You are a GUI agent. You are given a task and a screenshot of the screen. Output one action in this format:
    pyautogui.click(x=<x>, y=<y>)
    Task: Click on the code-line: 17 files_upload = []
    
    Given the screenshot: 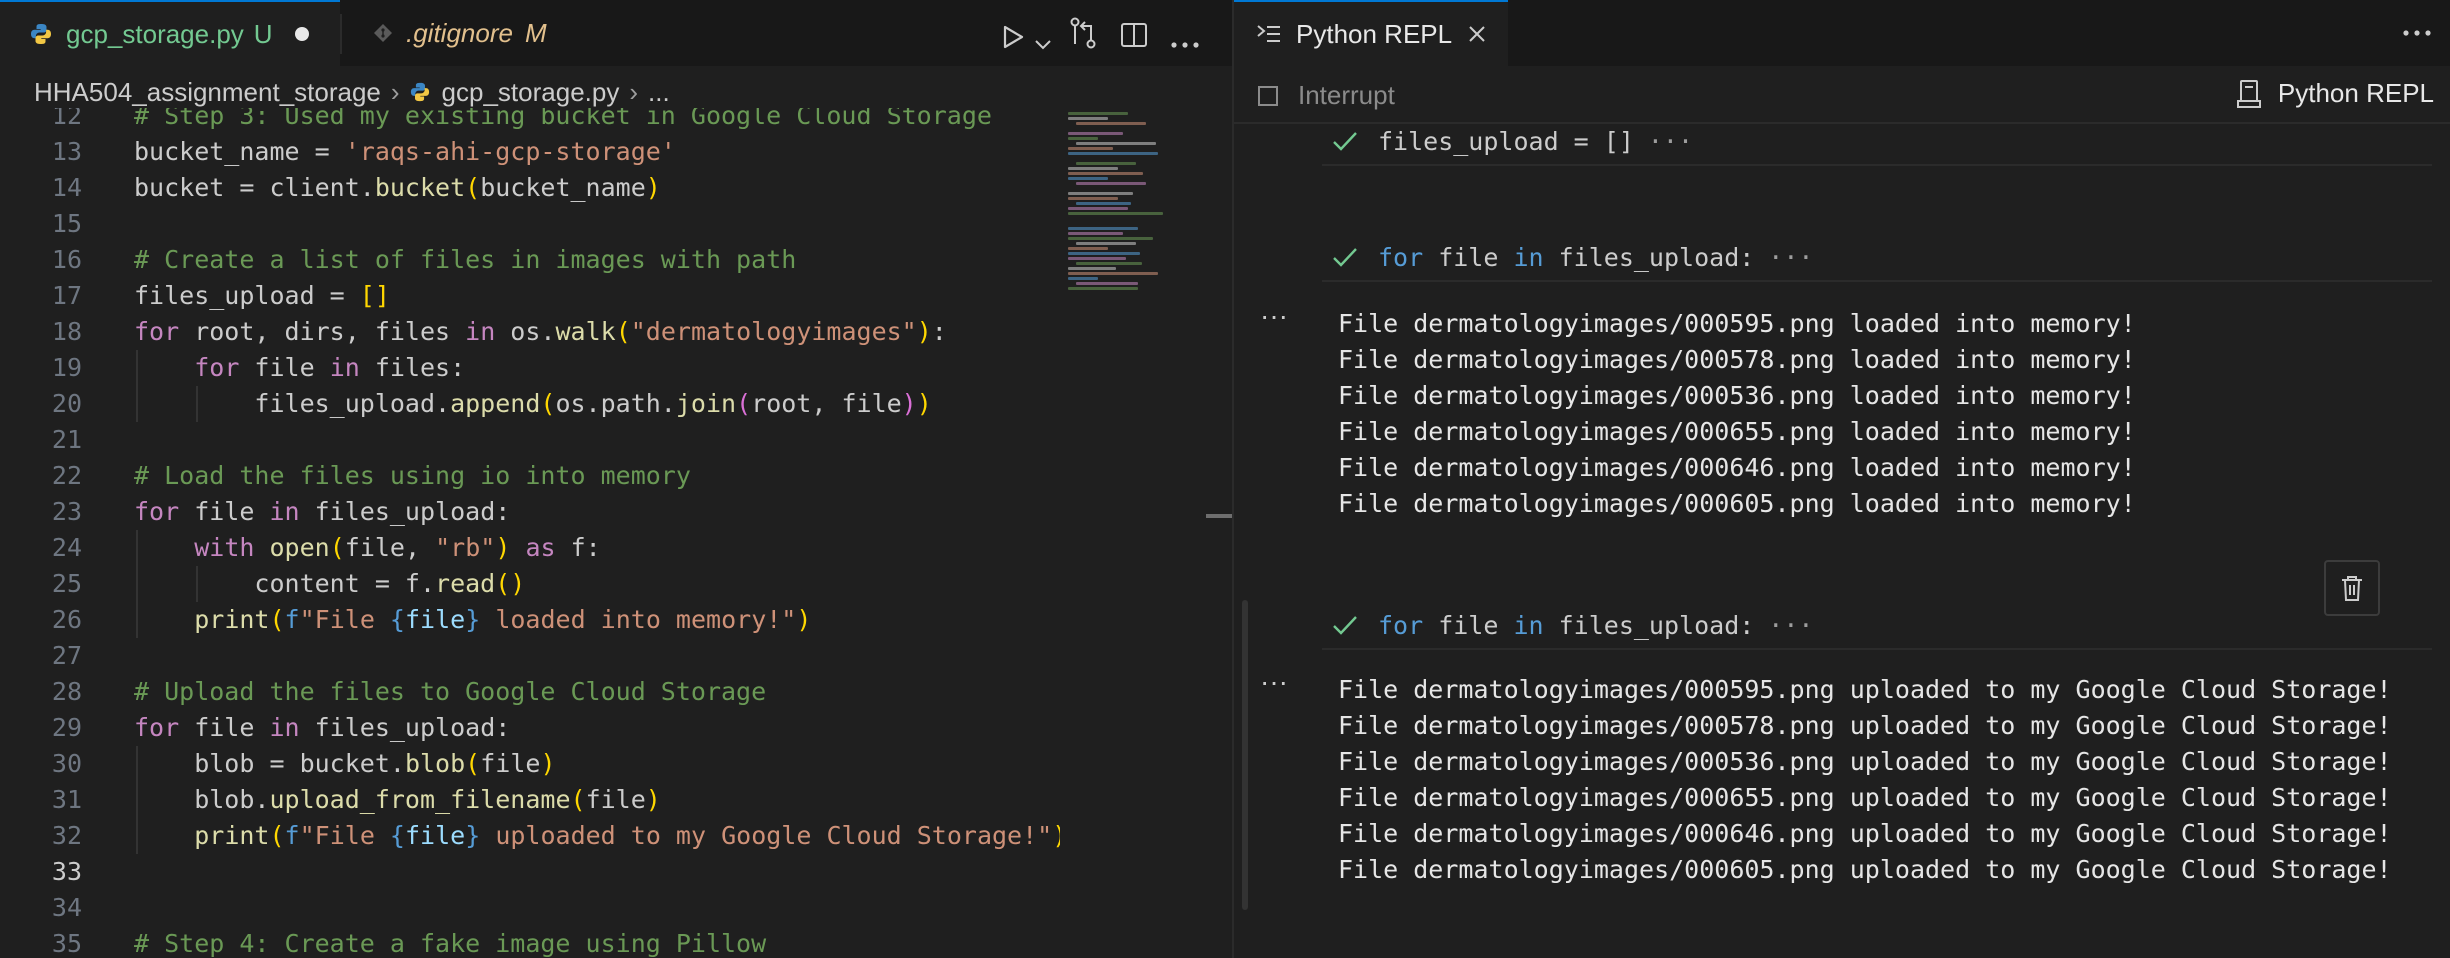 What is the action you would take?
    pyautogui.click(x=530, y=296)
    